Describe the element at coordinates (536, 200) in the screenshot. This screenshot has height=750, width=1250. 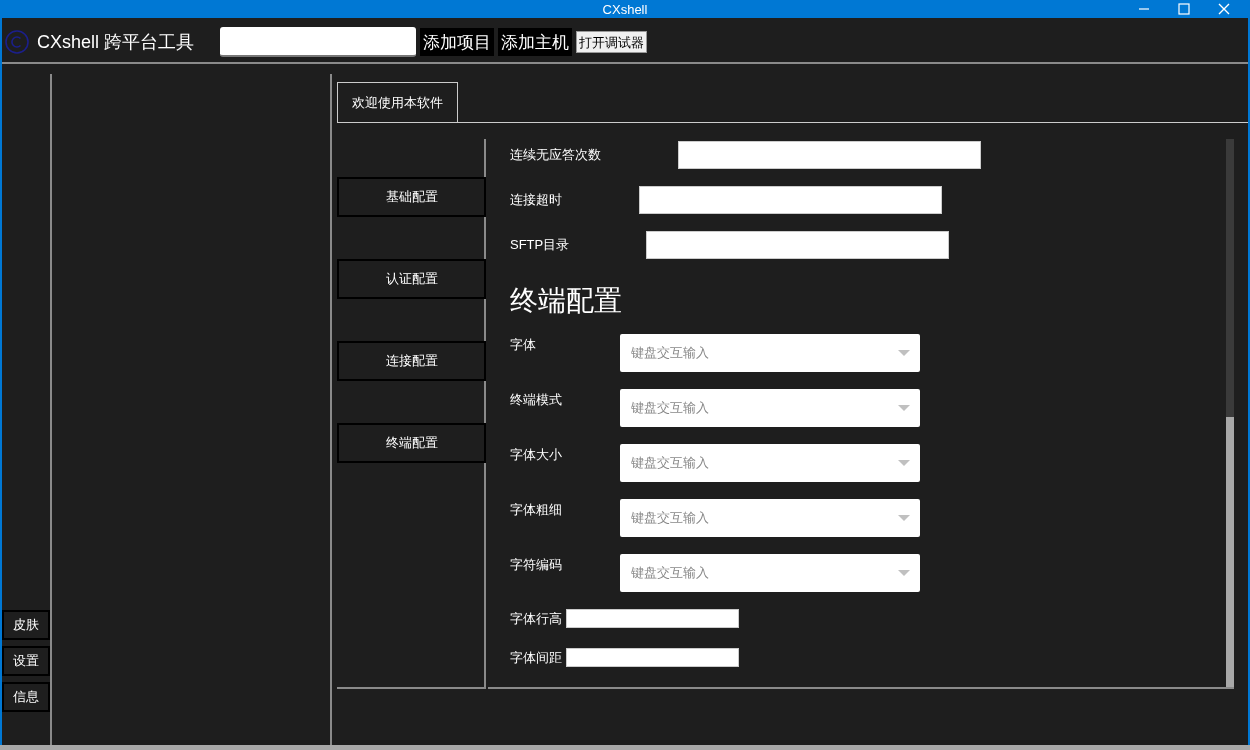
I see `field-label: 连接超时` at that location.